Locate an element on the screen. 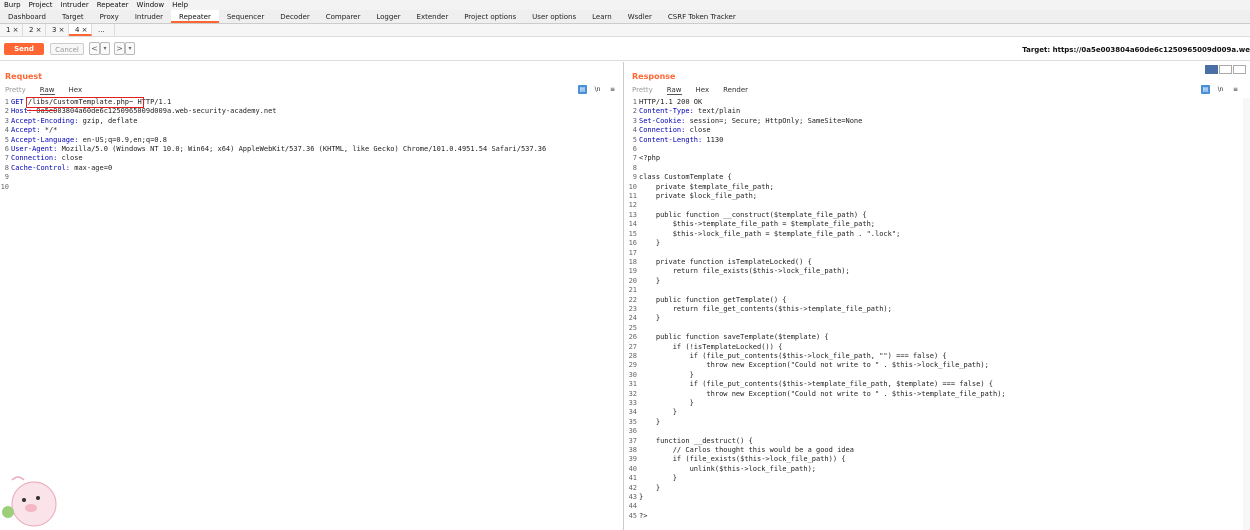 The image size is (1250, 530). tab-repeater: Repeater is located at coordinates (195, 16).